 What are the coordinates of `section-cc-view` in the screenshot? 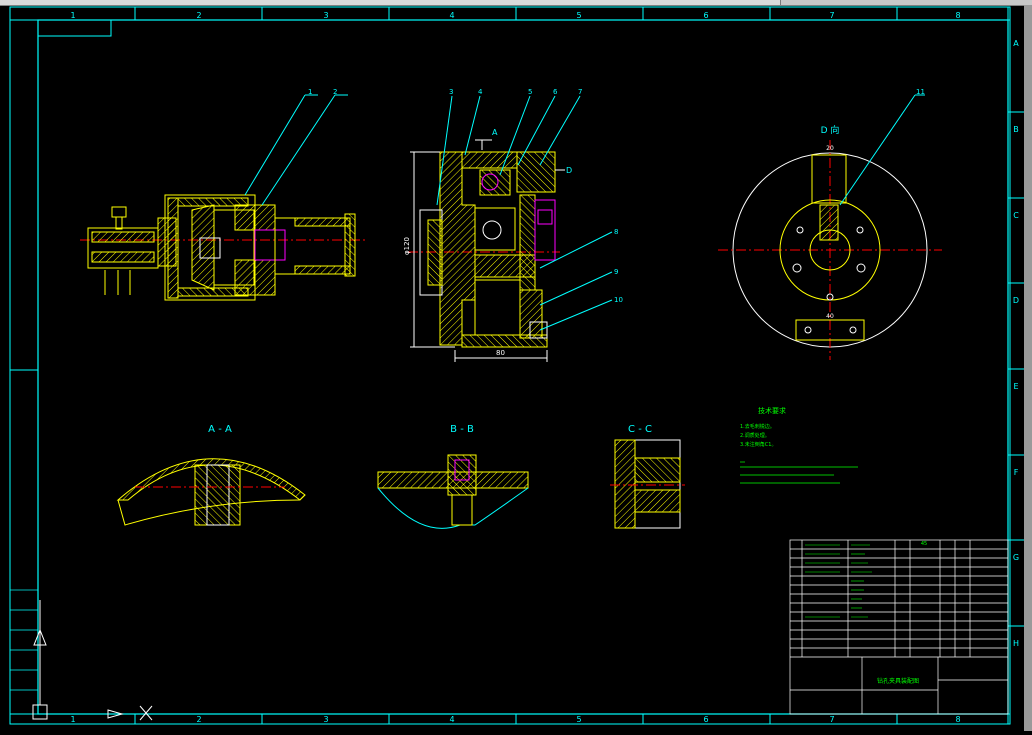 It's located at (647, 484).